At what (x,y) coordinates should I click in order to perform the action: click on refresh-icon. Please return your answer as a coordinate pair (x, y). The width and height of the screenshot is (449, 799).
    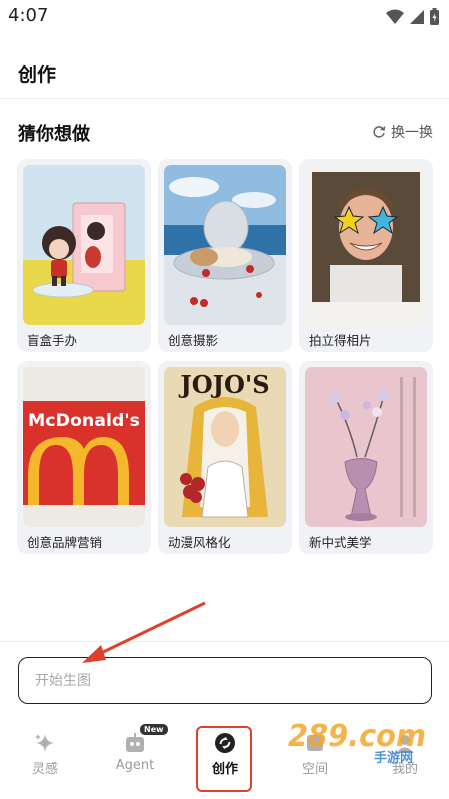
    Looking at the image, I should click on (379, 132).